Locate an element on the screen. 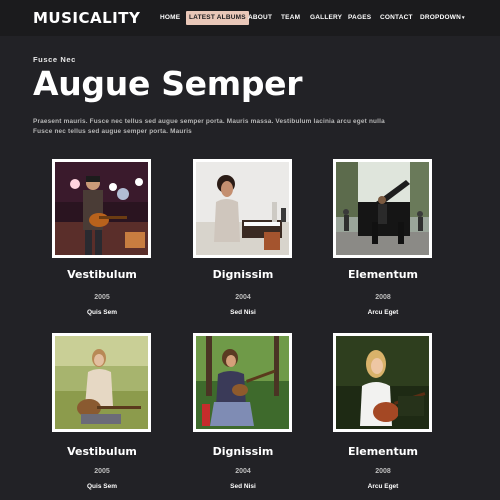 The image size is (500, 500). nav-item-home: HOME is located at coordinates (170, 18).